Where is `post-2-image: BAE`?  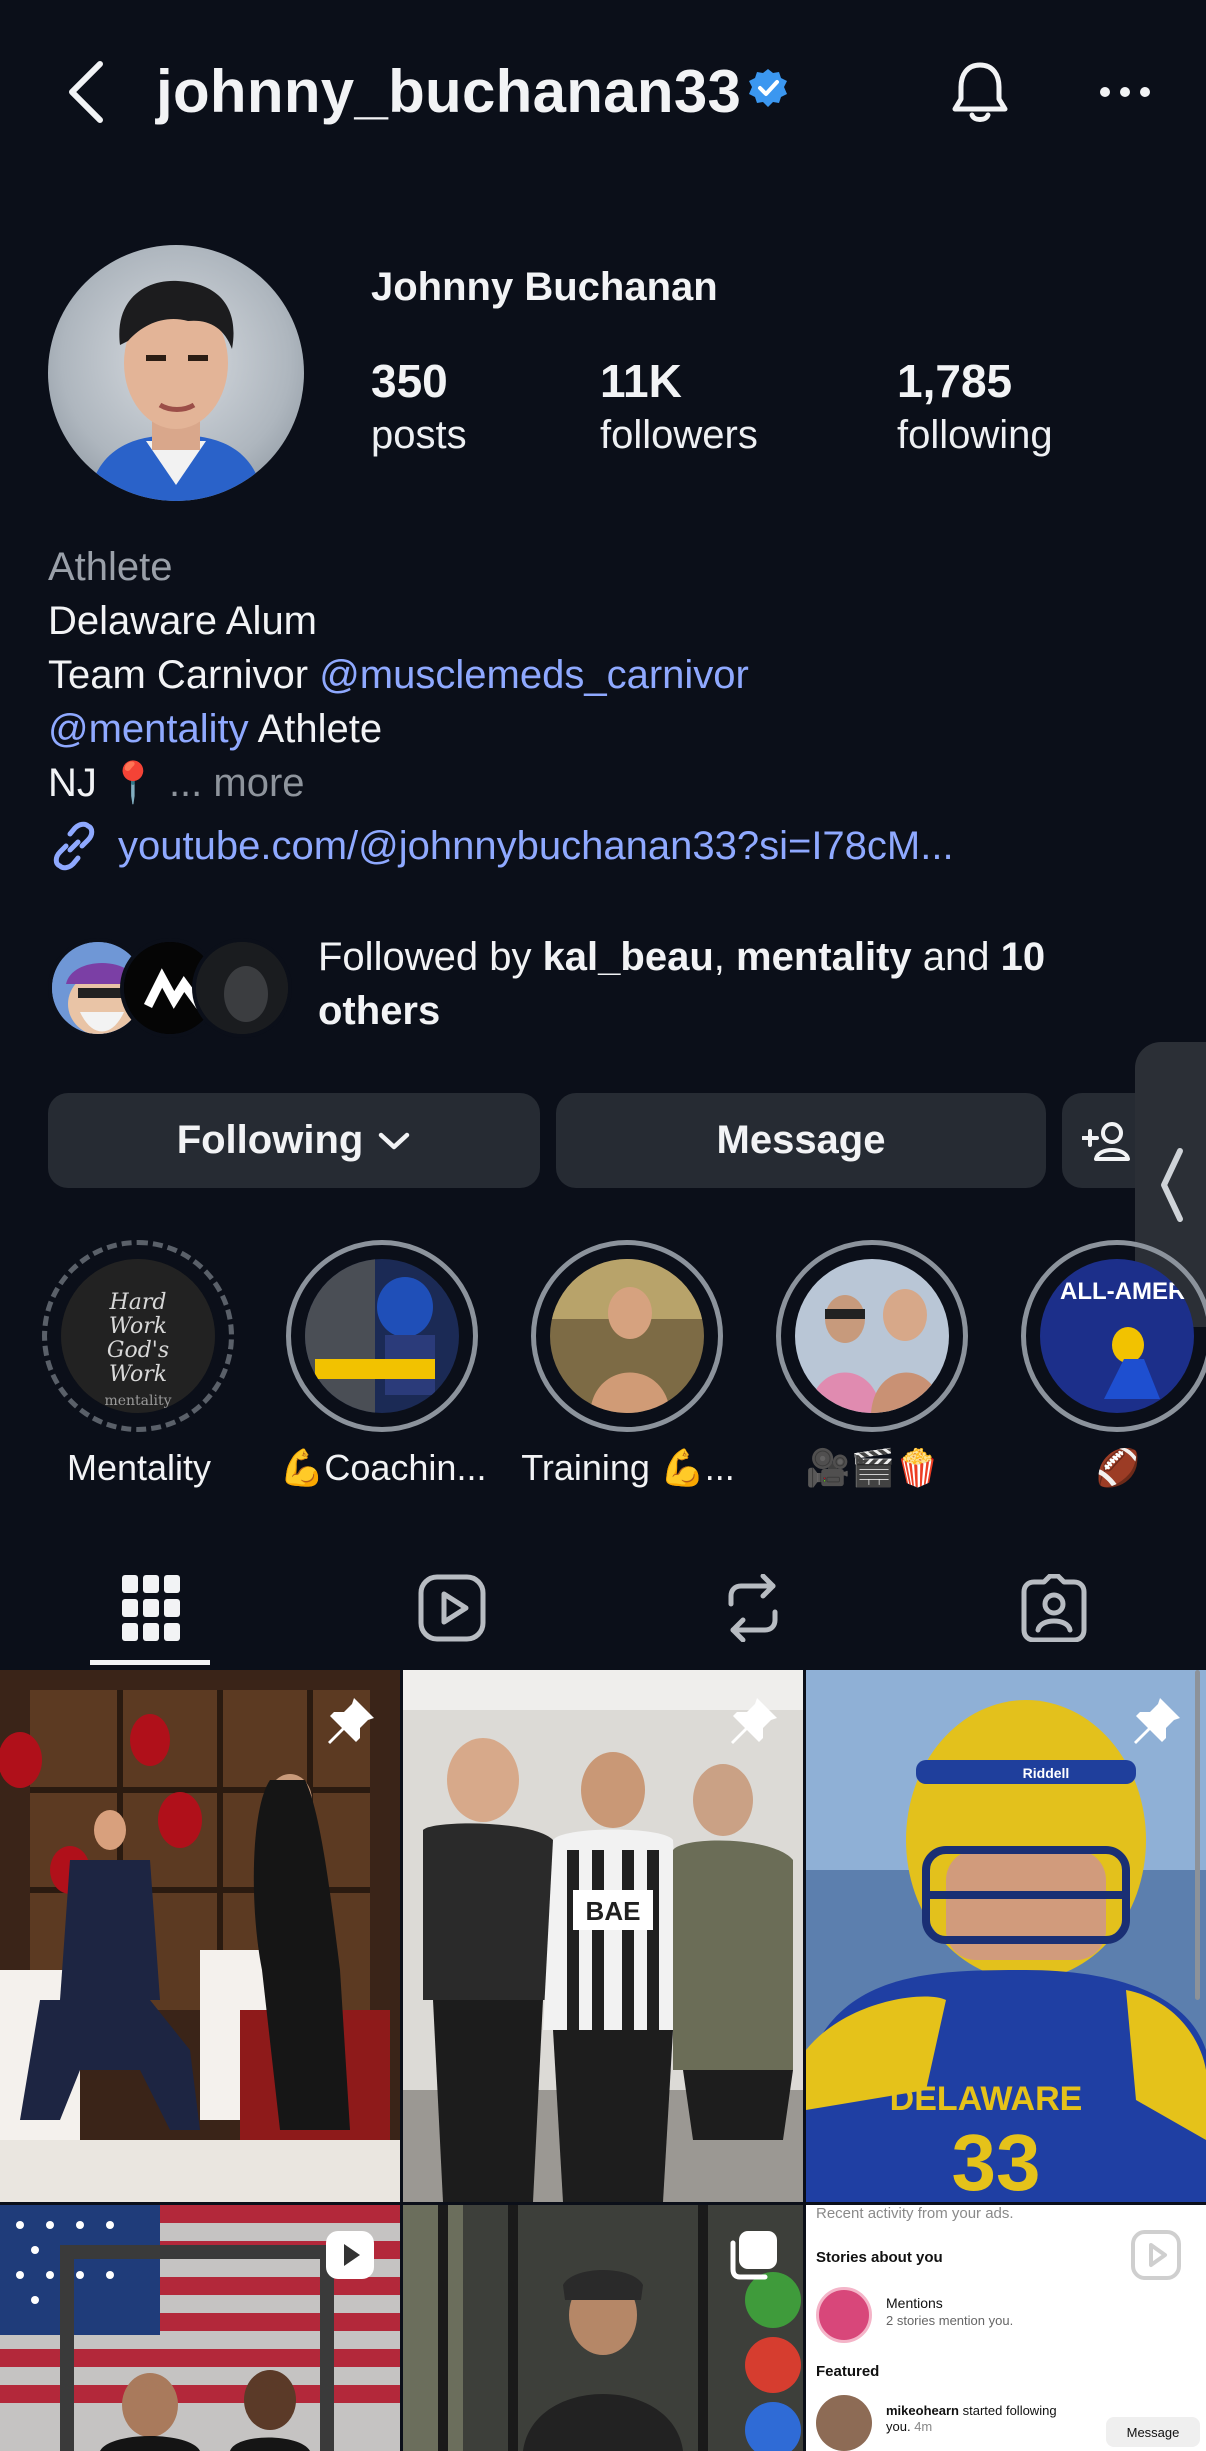 post-2-image: BAE is located at coordinates (603, 1936).